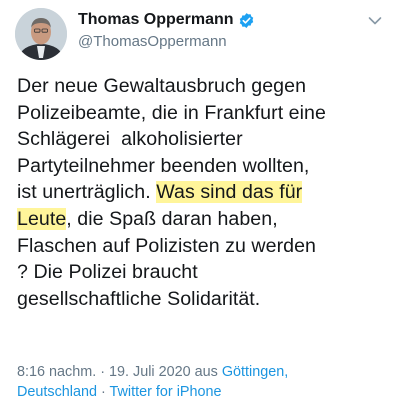  What do you see at coordinates (171, 112) in the screenshot?
I see `tweet-line: Polizeibeamte, die in Frankfurt eine` at bounding box center [171, 112].